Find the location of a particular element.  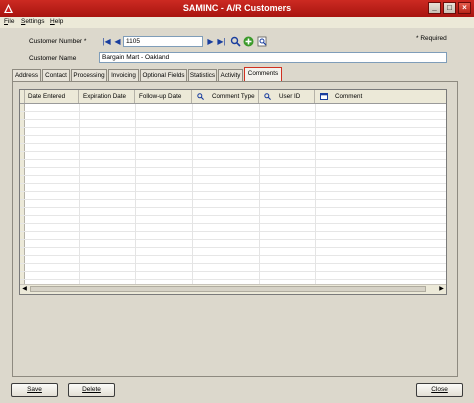

column-user-id: User ID is located at coordinates (287, 96).